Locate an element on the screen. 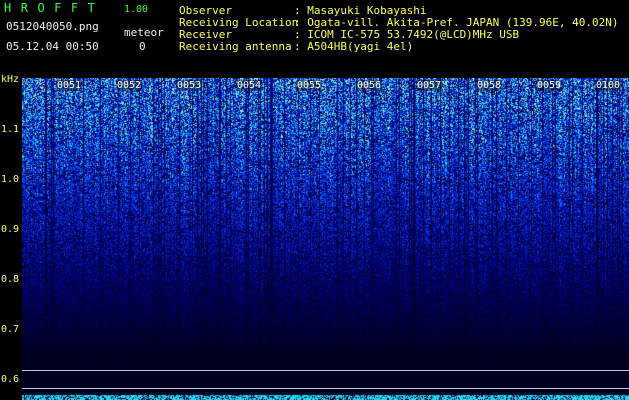 The image size is (629, 400). meteor-label: meteor is located at coordinates (144, 32).